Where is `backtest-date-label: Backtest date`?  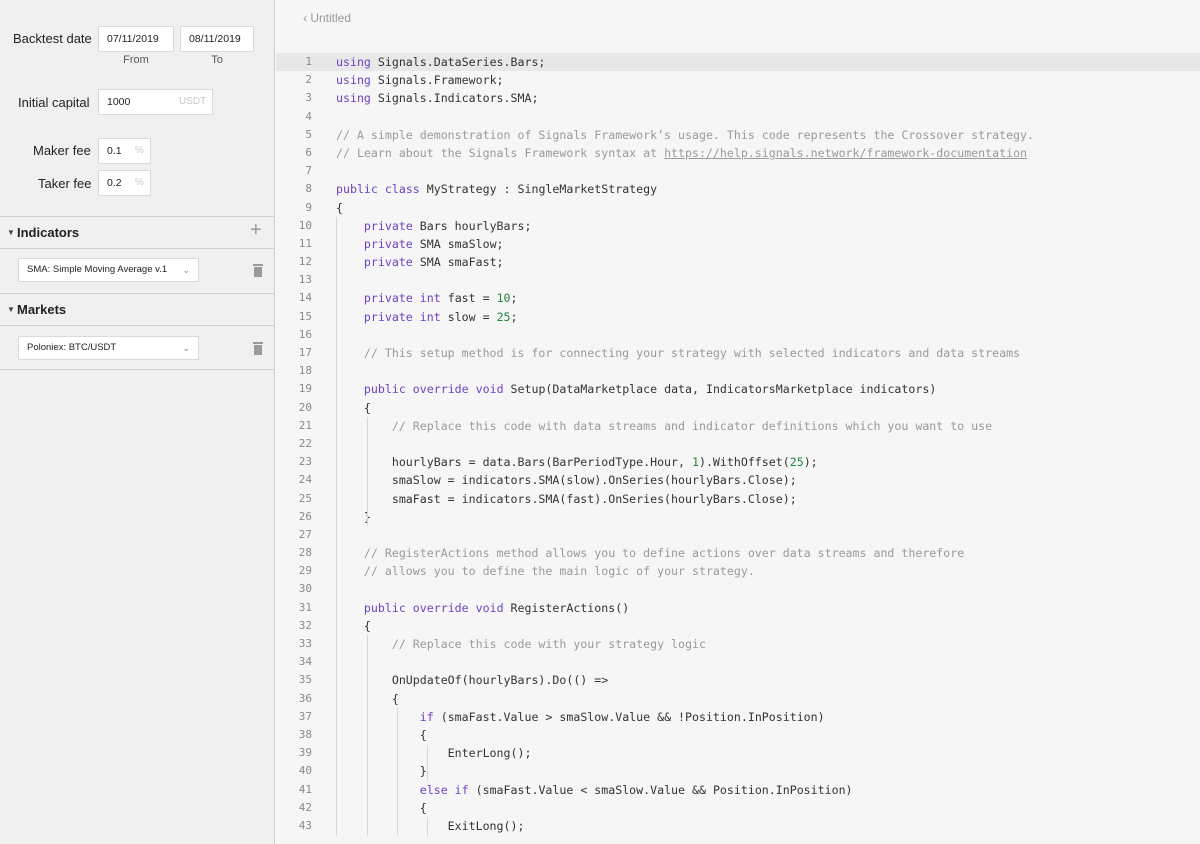 backtest-date-label: Backtest date is located at coordinates (52, 38).